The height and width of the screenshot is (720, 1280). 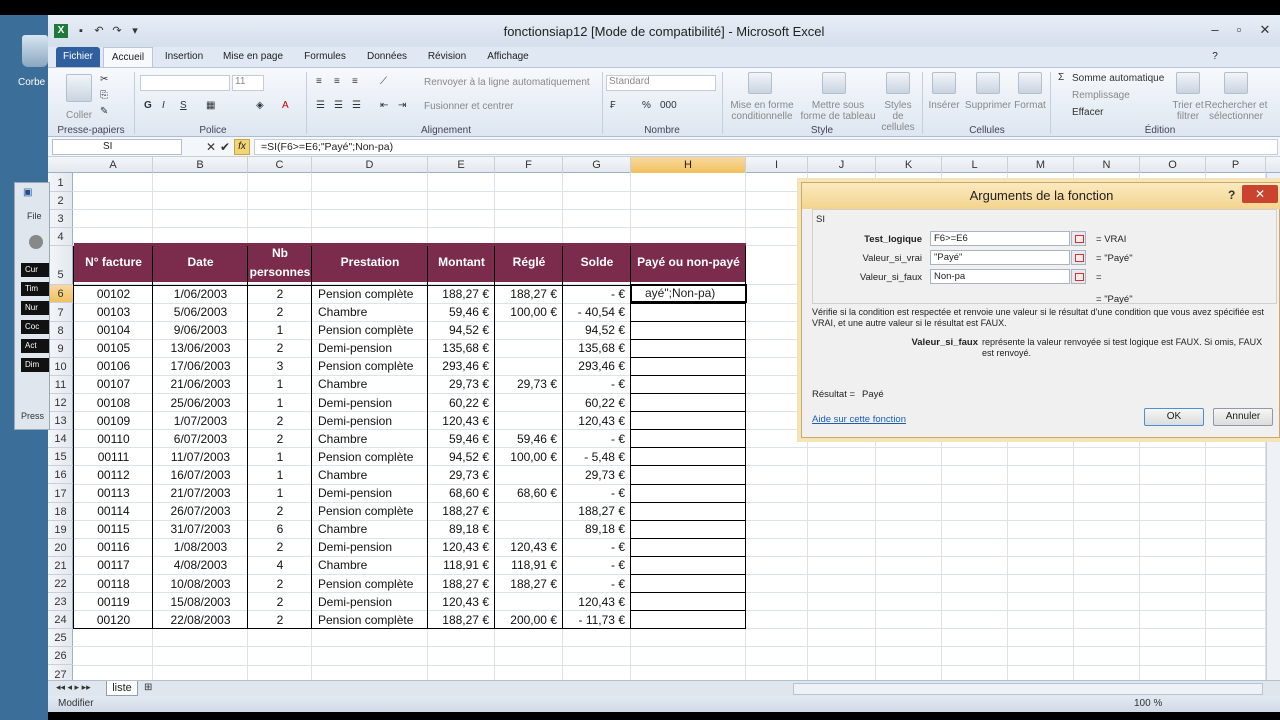 What do you see at coordinates (113, 512) in the screenshot?
I see `table-cell: 00114` at bounding box center [113, 512].